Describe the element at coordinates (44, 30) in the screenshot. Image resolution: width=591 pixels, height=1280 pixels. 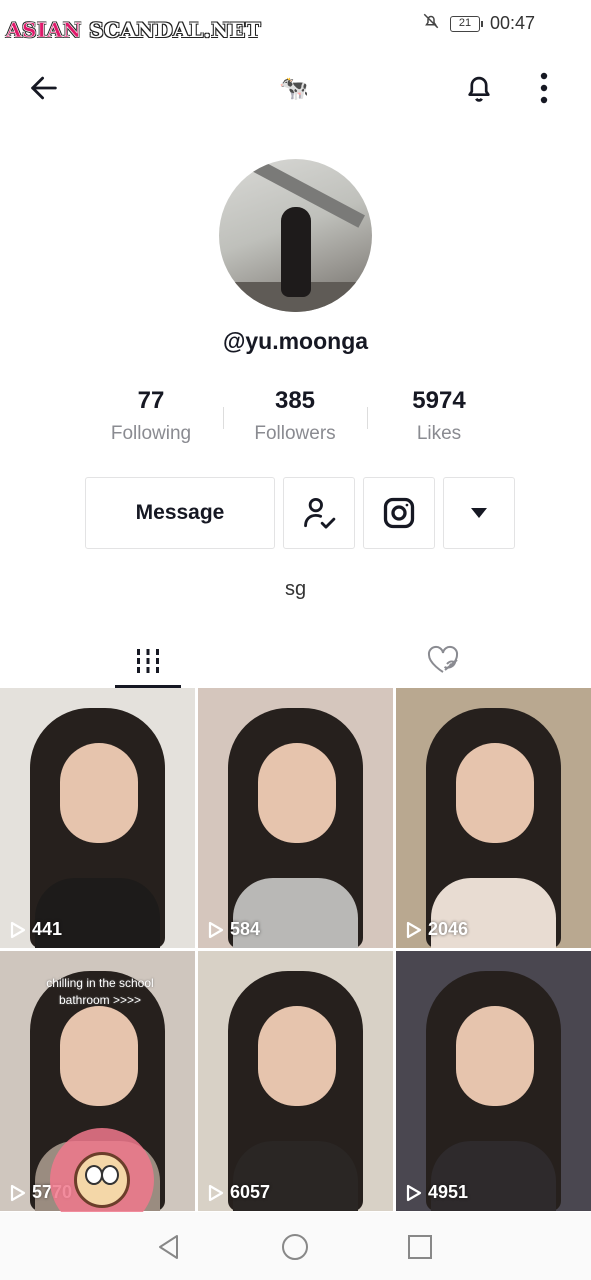
I see `watermark-part1: ASIAN` at that location.